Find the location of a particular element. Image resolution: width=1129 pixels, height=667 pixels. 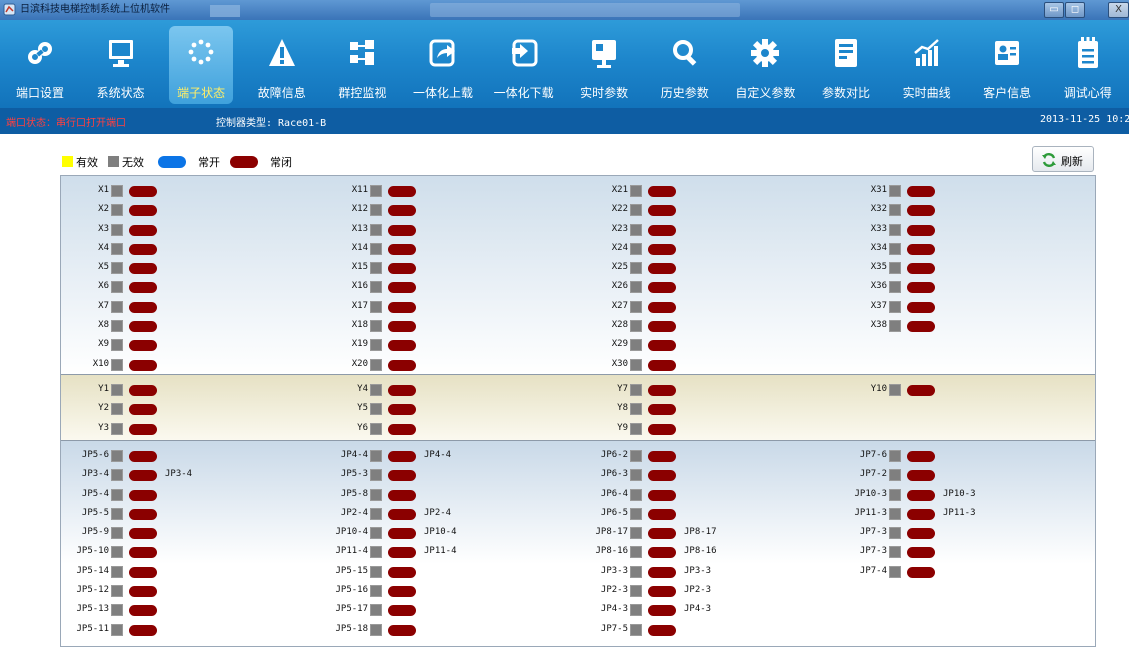

terminal-extra-label: JP3-4 is located at coordinates (179, 474).